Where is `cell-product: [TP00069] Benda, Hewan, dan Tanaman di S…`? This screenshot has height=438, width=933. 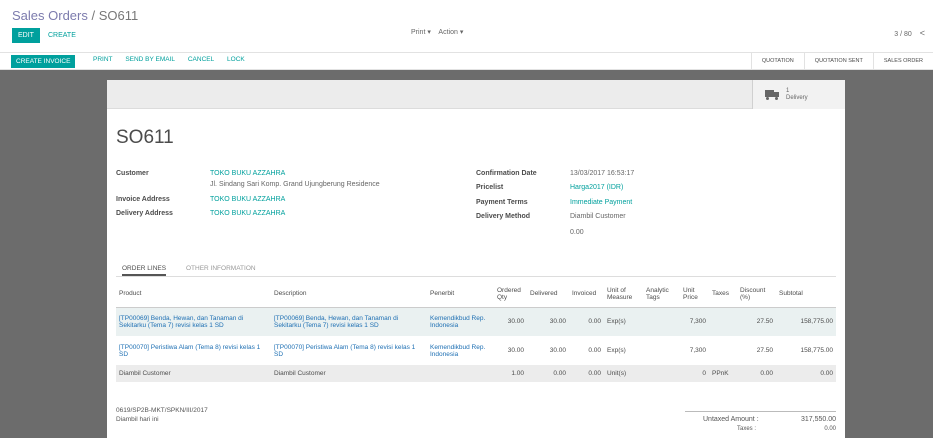 cell-product: [TP00069] Benda, Hewan, dan Tanaman di S… is located at coordinates (193, 321).